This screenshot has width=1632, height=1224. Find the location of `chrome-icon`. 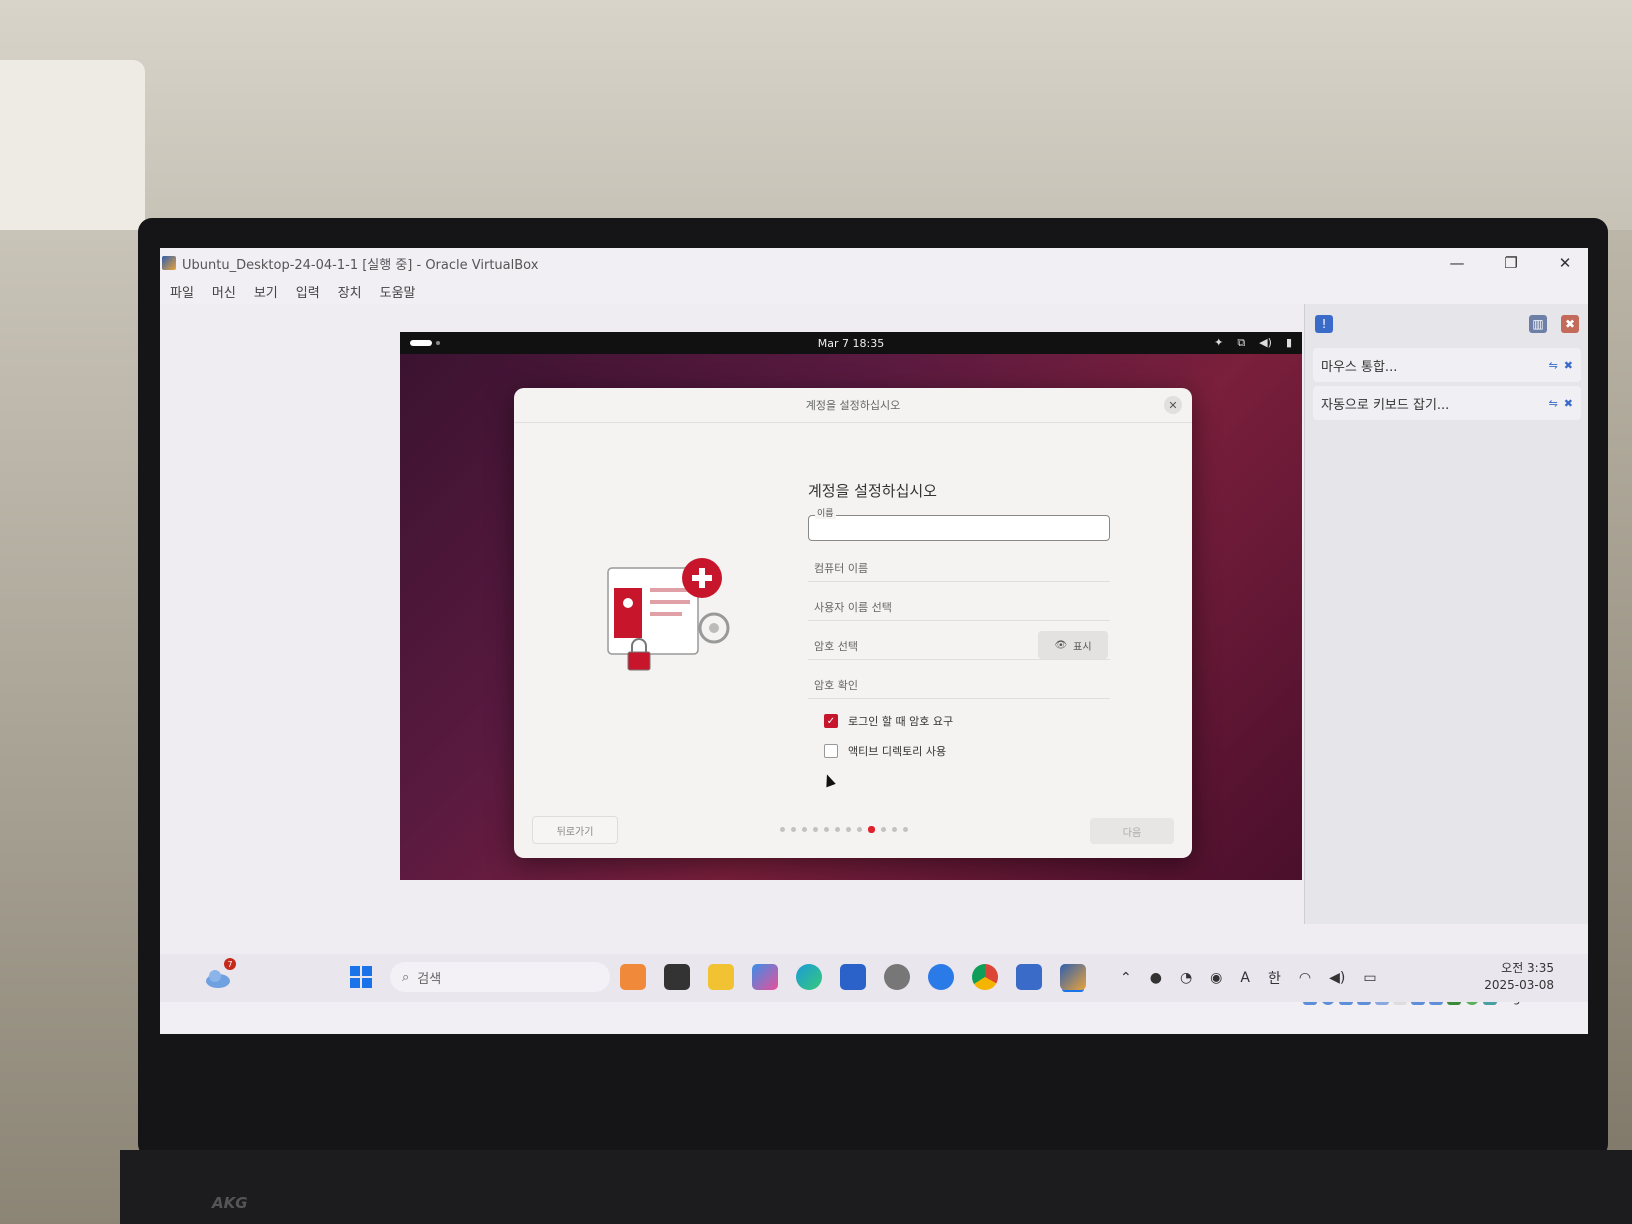

chrome-icon is located at coordinates (985, 977).